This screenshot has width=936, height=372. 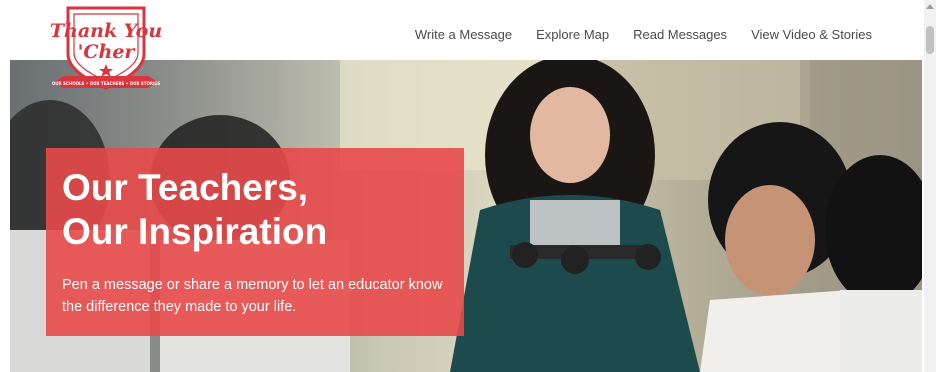 I want to click on hero-subtitle-line2: the difference they made to your life., so click(x=179, y=307).